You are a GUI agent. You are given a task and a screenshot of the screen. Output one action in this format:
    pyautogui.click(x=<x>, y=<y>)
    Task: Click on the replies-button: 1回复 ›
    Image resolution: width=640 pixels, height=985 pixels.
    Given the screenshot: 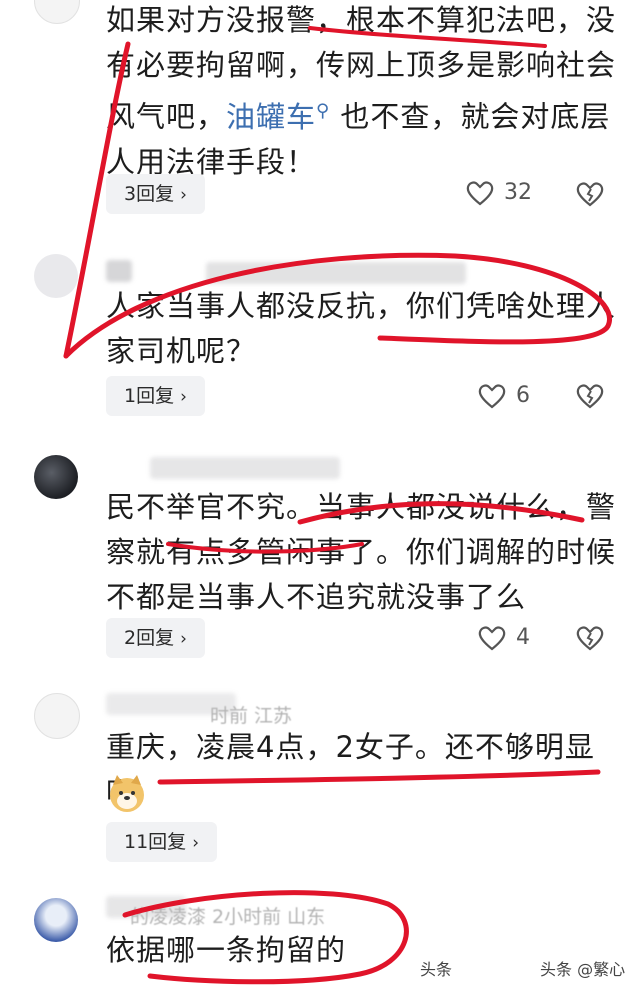 What is the action you would take?
    pyautogui.click(x=155, y=396)
    